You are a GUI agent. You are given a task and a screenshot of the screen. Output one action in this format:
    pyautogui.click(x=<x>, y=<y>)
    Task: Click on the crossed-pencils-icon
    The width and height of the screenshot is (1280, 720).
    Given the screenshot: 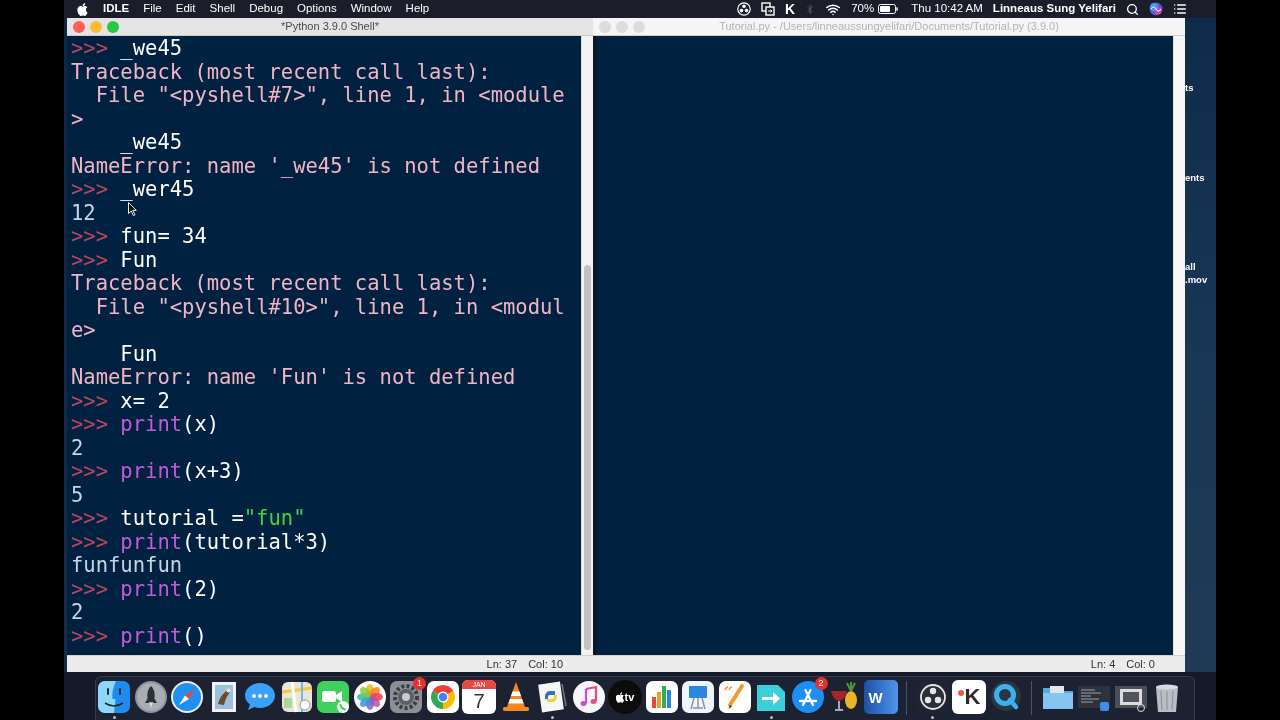 What is the action you would take?
    pyautogui.click(x=807, y=697)
    